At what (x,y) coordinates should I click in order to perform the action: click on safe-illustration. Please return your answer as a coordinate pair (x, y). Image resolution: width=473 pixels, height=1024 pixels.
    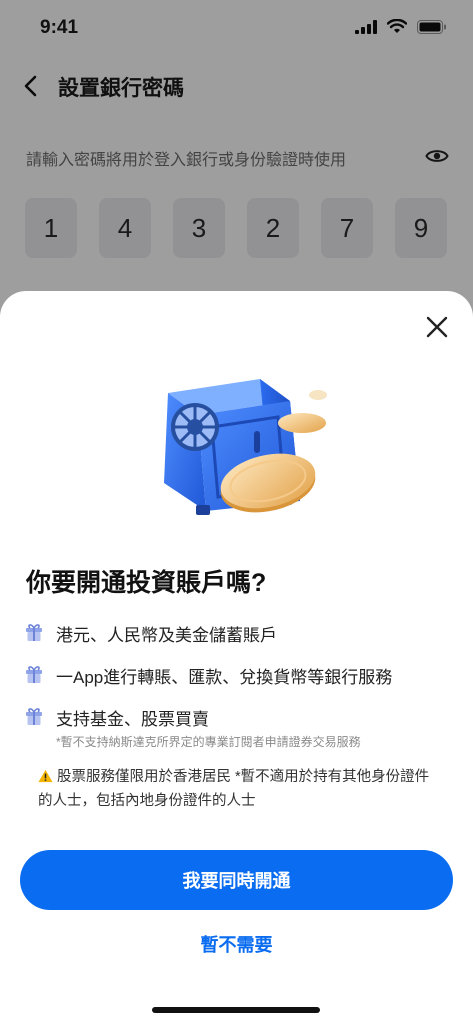
    Looking at the image, I should click on (245, 447).